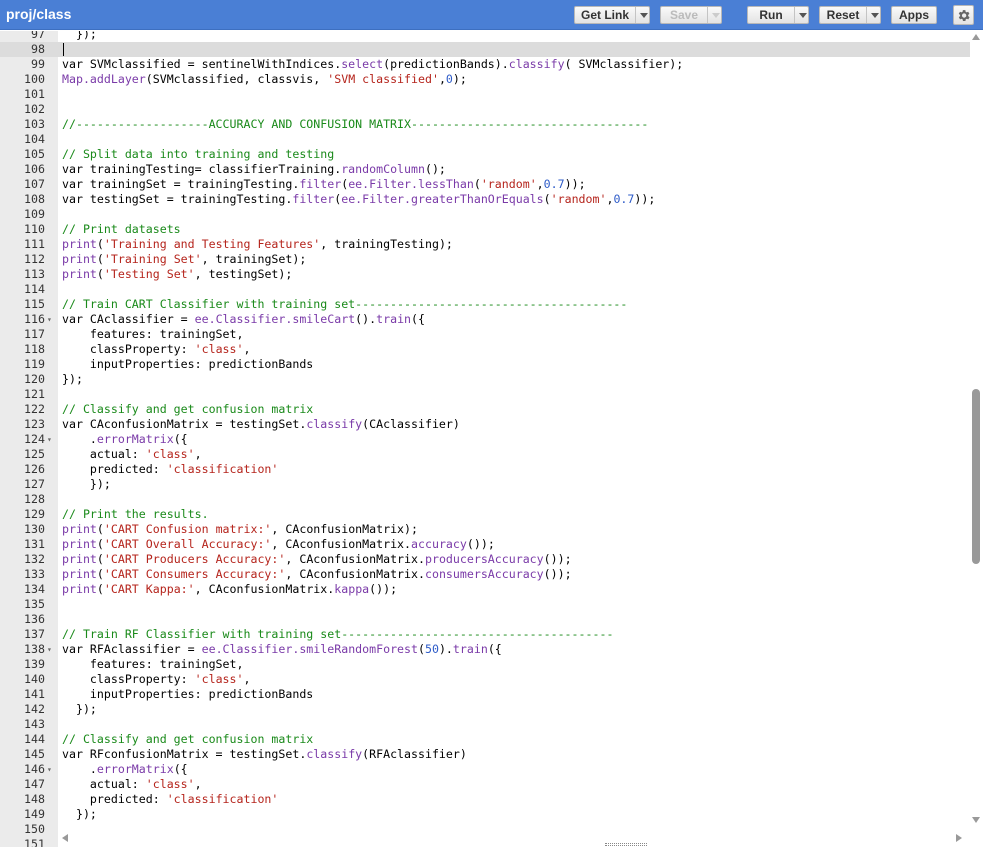 The height and width of the screenshot is (847, 983). Describe the element at coordinates (485, 214) in the screenshot. I see `code-line: 109` at that location.